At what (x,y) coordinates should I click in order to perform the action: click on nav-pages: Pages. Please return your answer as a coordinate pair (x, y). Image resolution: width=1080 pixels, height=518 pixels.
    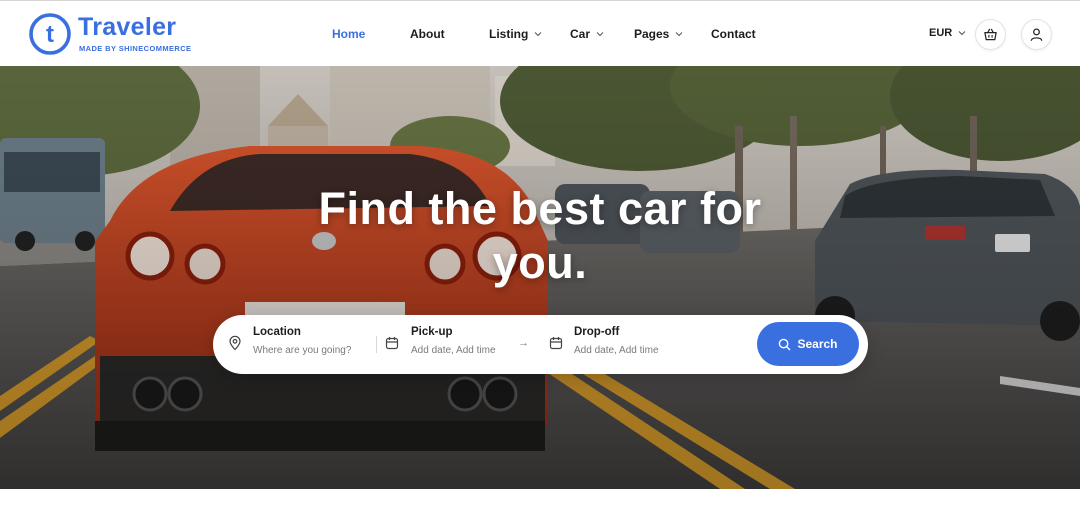
    Looking at the image, I should click on (658, 34).